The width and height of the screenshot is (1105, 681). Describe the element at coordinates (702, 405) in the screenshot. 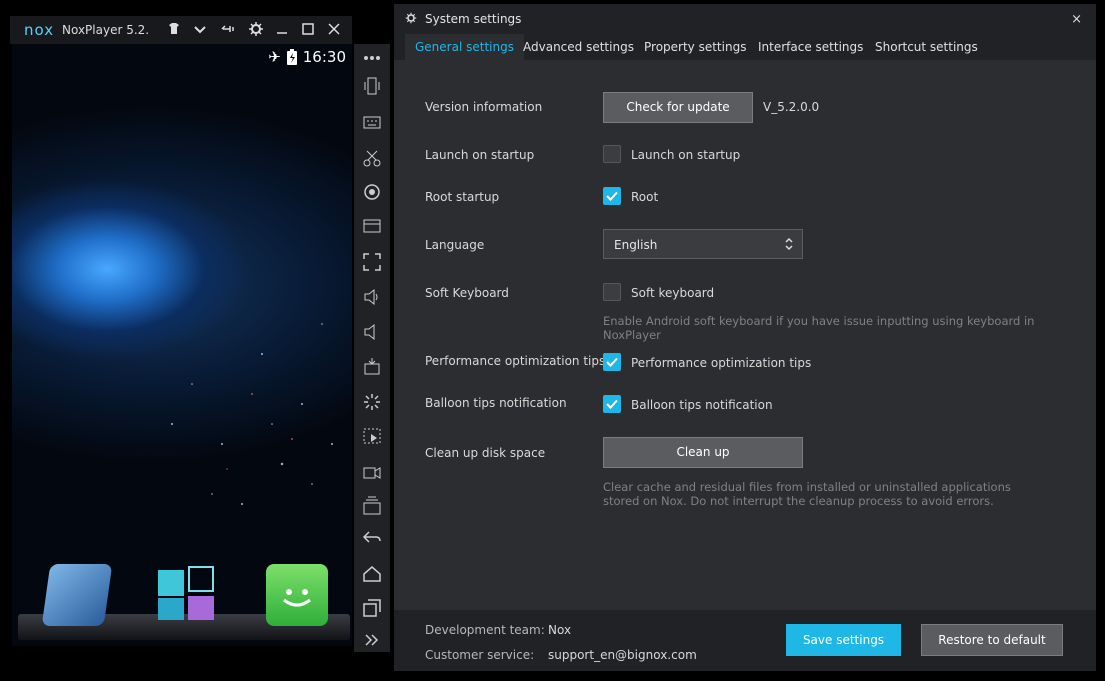

I see `balloon-tips-option: Balloon tips notification` at that location.